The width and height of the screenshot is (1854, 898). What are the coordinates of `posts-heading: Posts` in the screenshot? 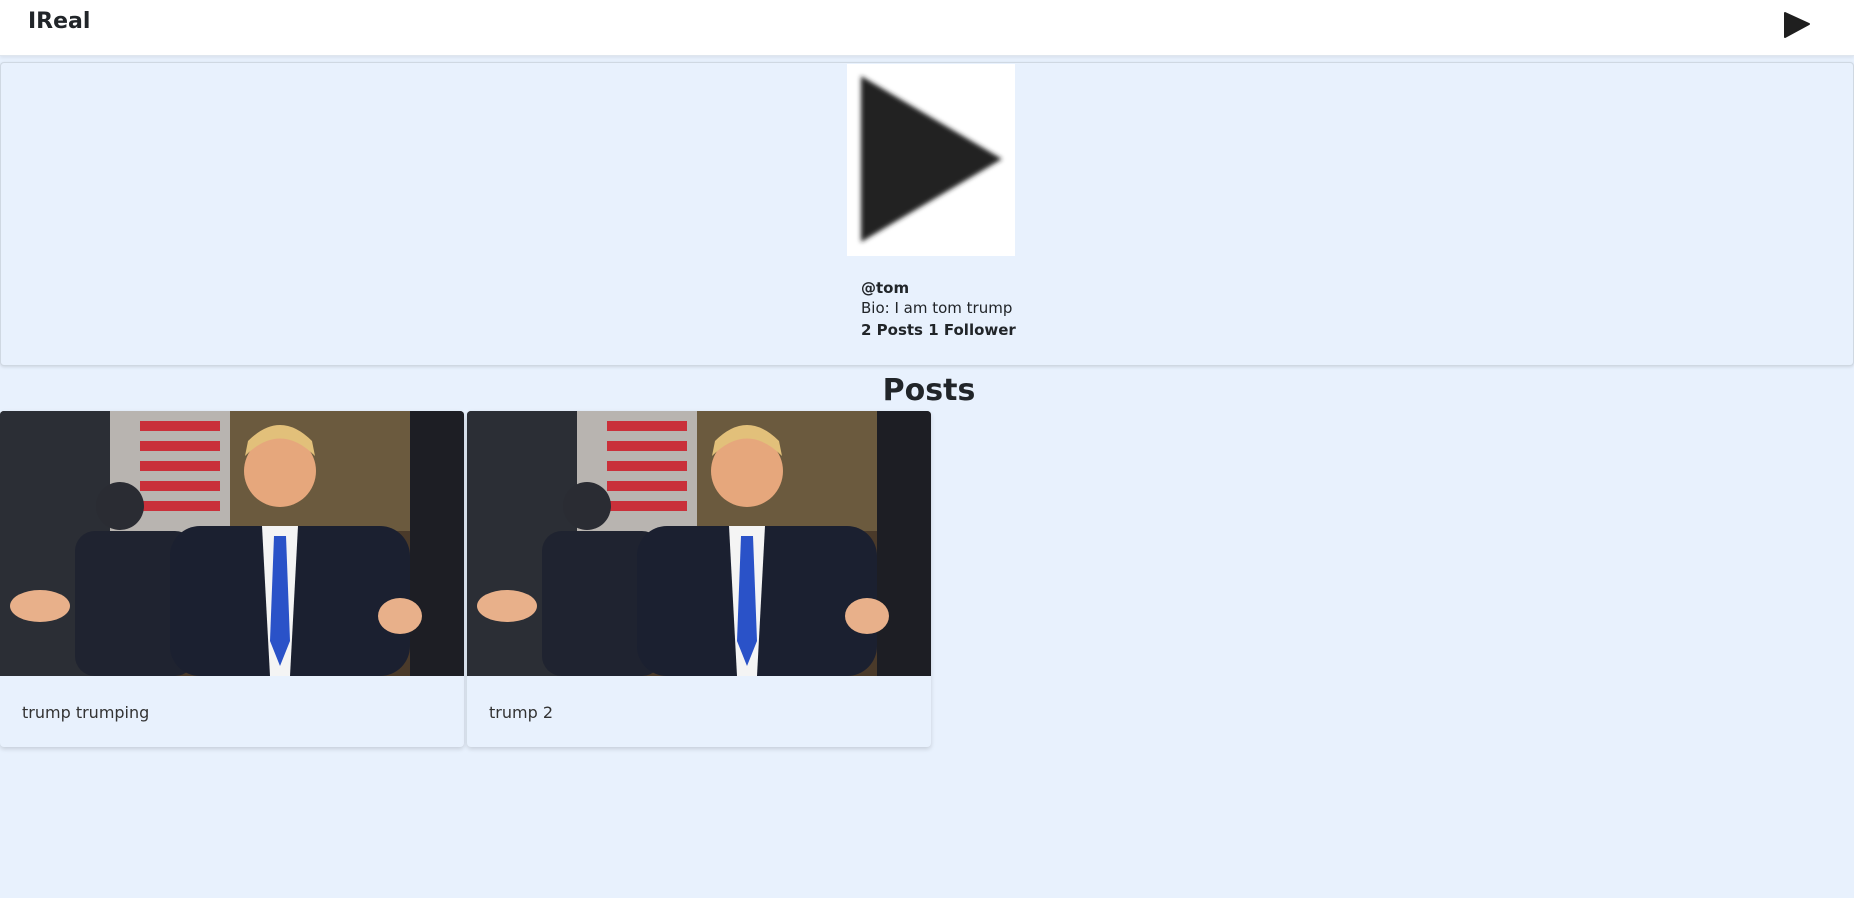 It's located at (929, 390).